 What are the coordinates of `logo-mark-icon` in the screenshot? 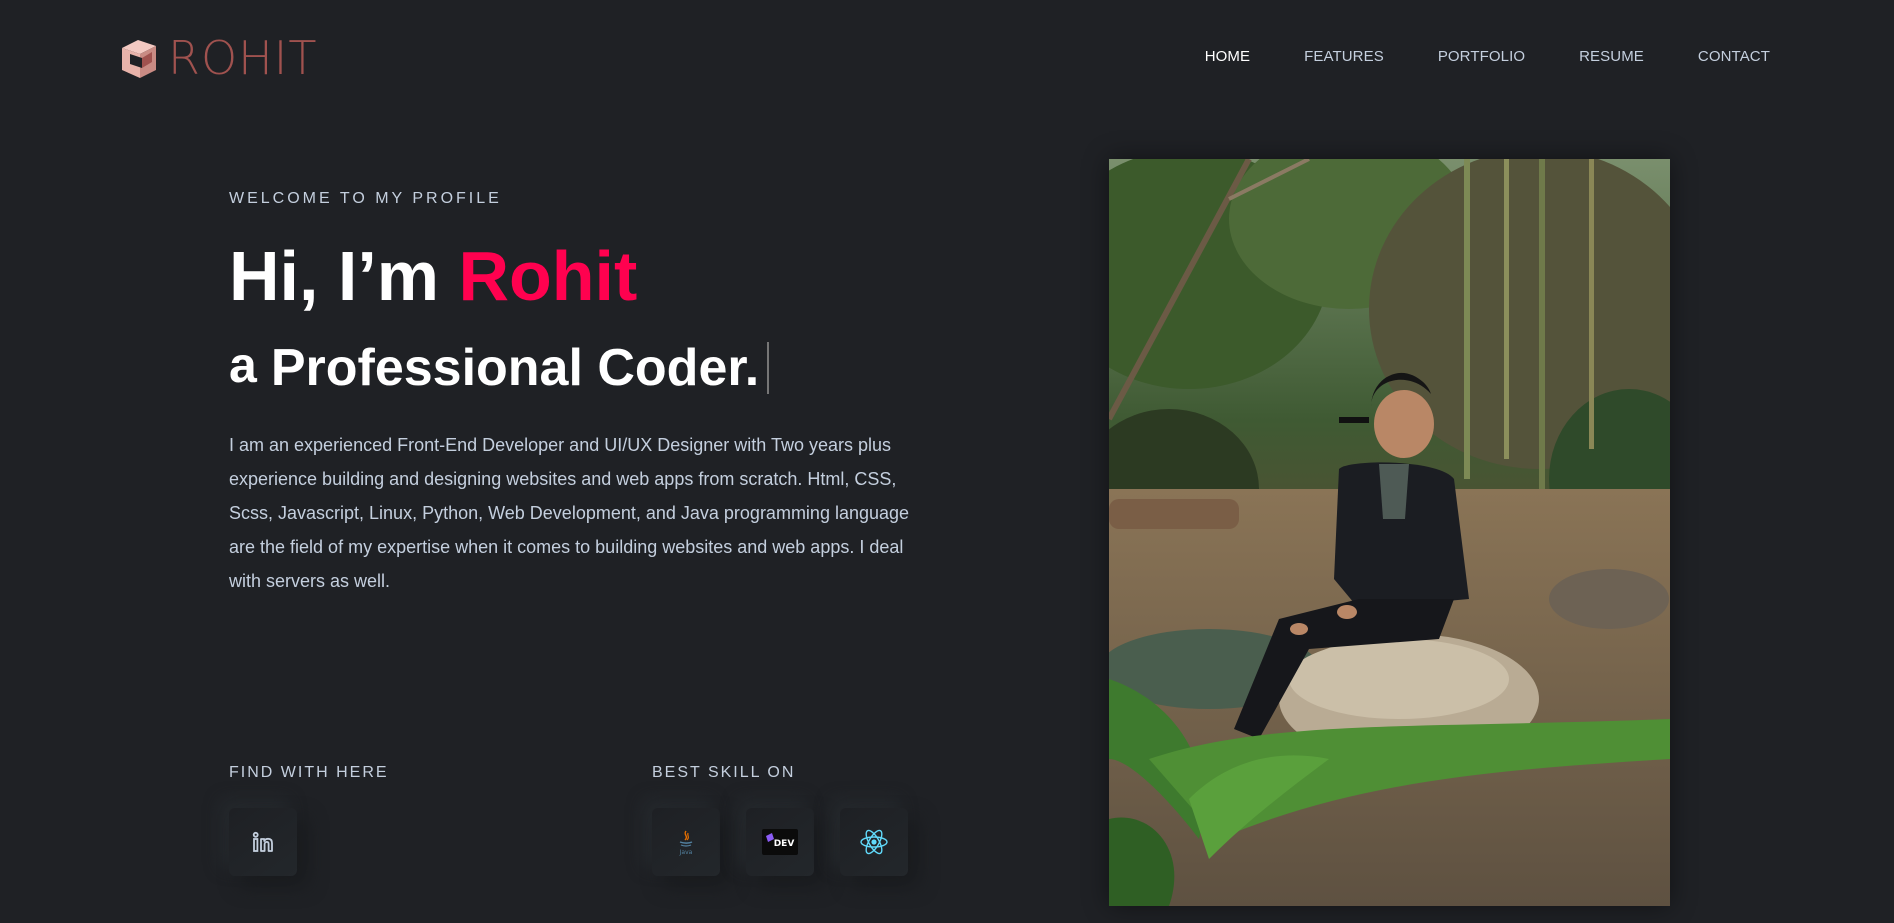 It's located at (139, 59).